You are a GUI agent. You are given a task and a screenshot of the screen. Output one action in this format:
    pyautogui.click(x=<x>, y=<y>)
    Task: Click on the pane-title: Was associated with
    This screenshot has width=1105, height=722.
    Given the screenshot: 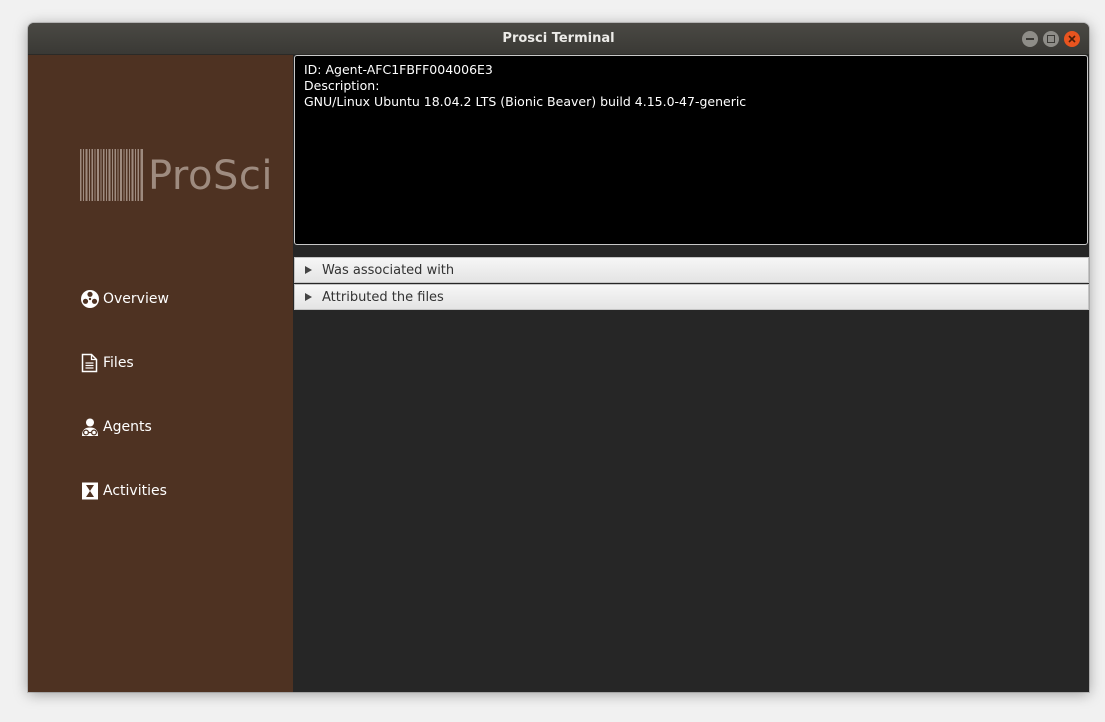 What is the action you would take?
    pyautogui.click(x=388, y=270)
    